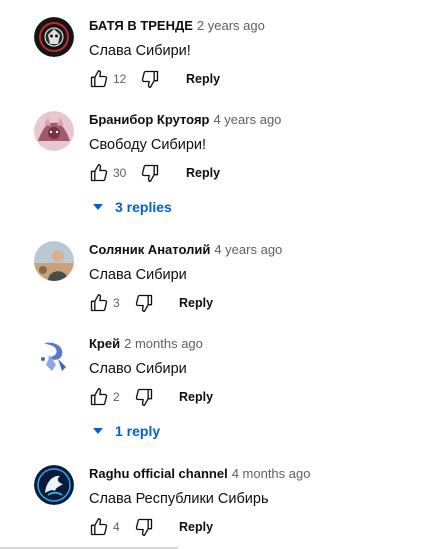 This screenshot has height=549, width=432. What do you see at coordinates (158, 473) in the screenshot?
I see `comment-author: Raghu official channel` at bounding box center [158, 473].